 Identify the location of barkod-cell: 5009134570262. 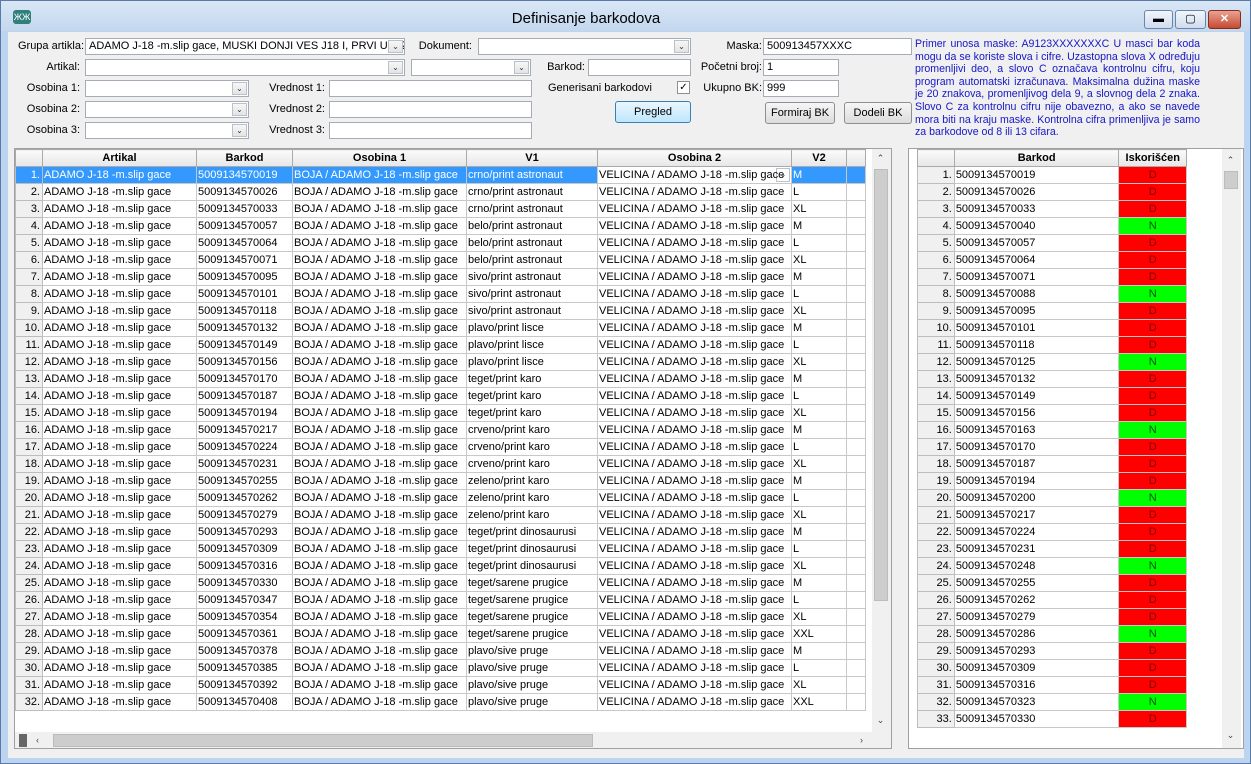
(244, 498).